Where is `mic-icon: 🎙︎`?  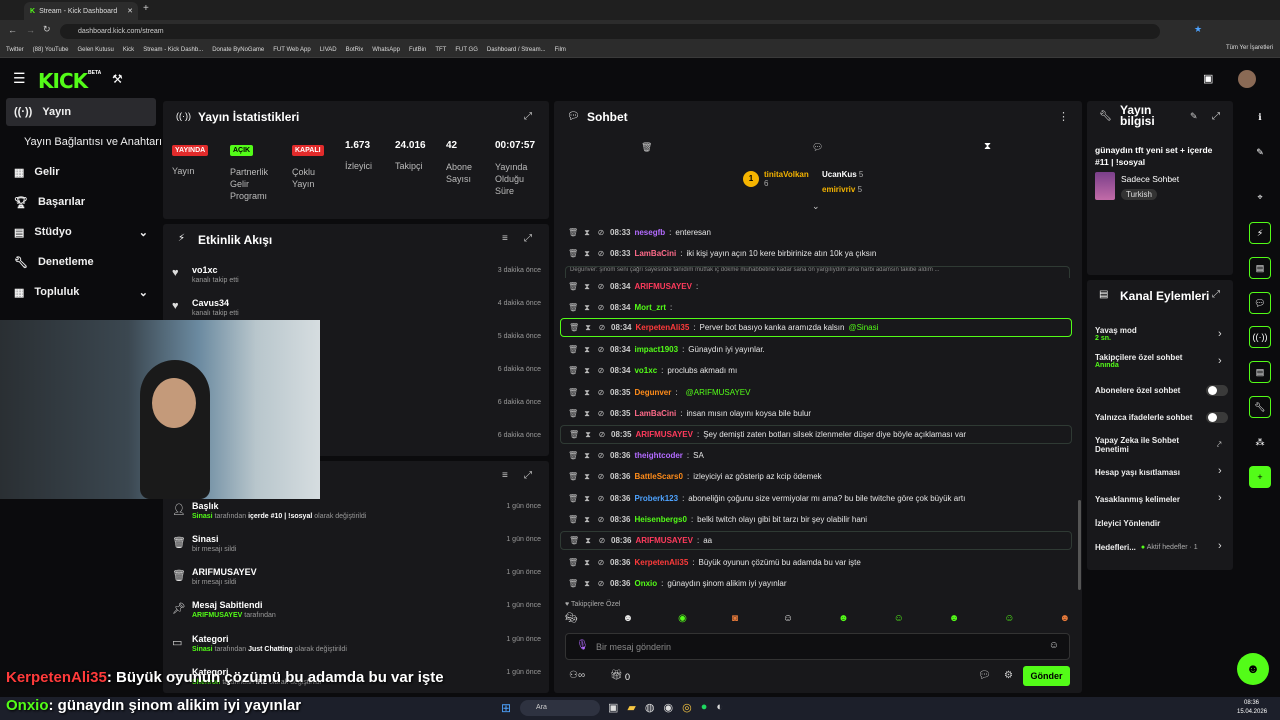
mic-icon: 🎙︎ is located at coordinates (582, 645).